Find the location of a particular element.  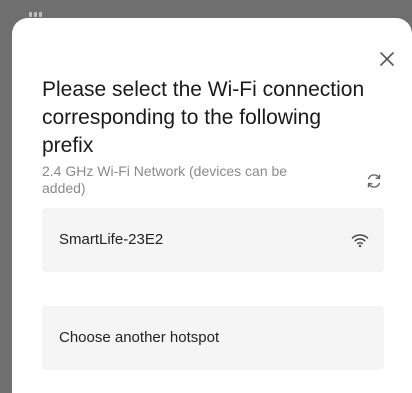

close-button is located at coordinates (387, 59).